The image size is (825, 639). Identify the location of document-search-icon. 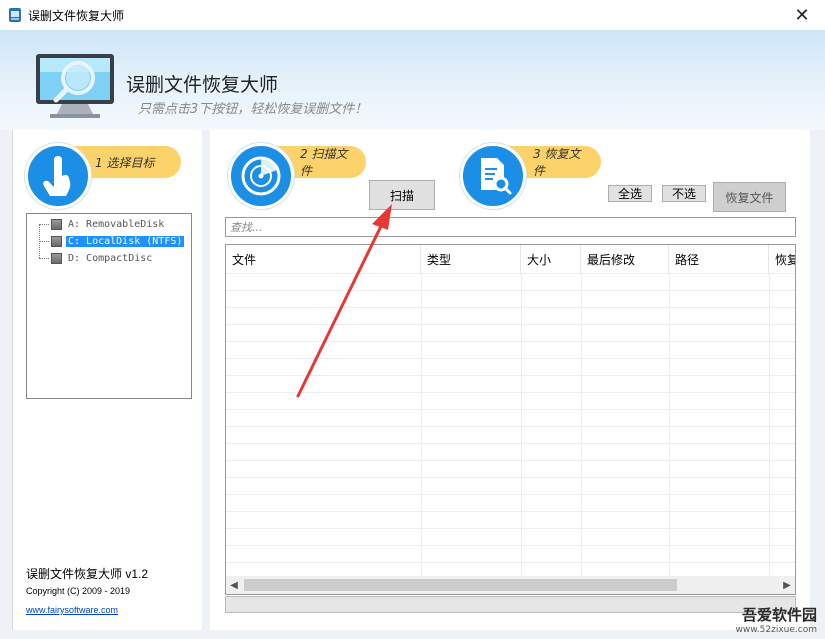
(496, 176).